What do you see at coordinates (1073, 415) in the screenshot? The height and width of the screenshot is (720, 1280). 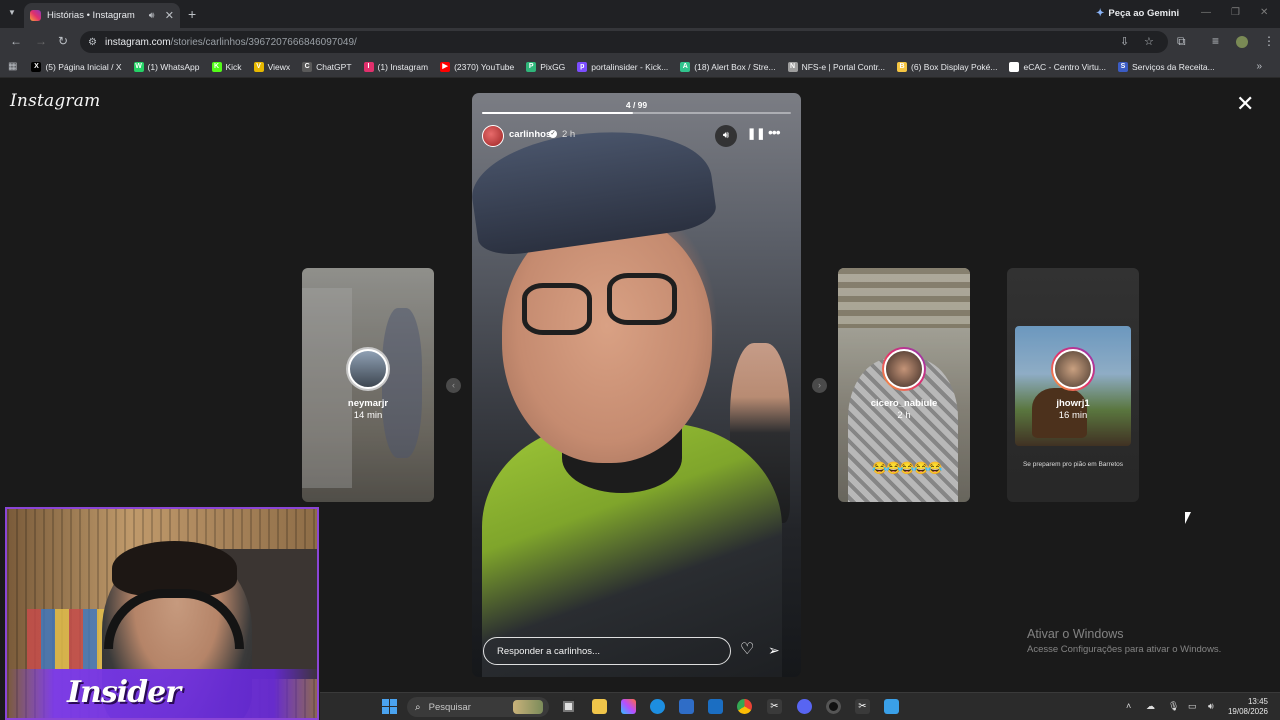 I see `side-story-time: 16 min` at bounding box center [1073, 415].